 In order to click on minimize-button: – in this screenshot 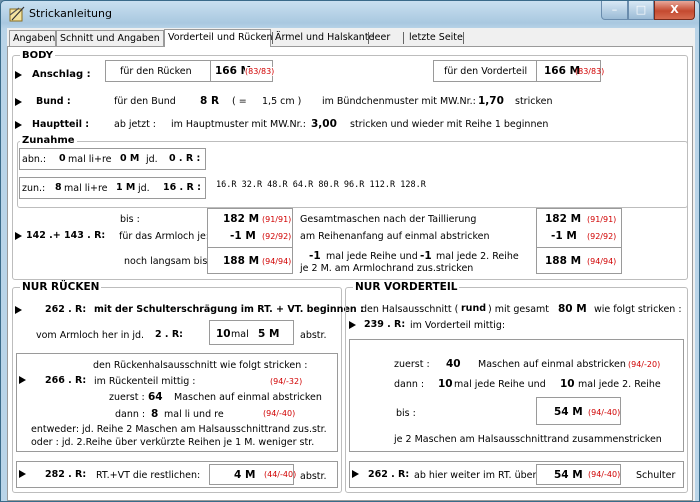, I will do `click(614, 10)`.